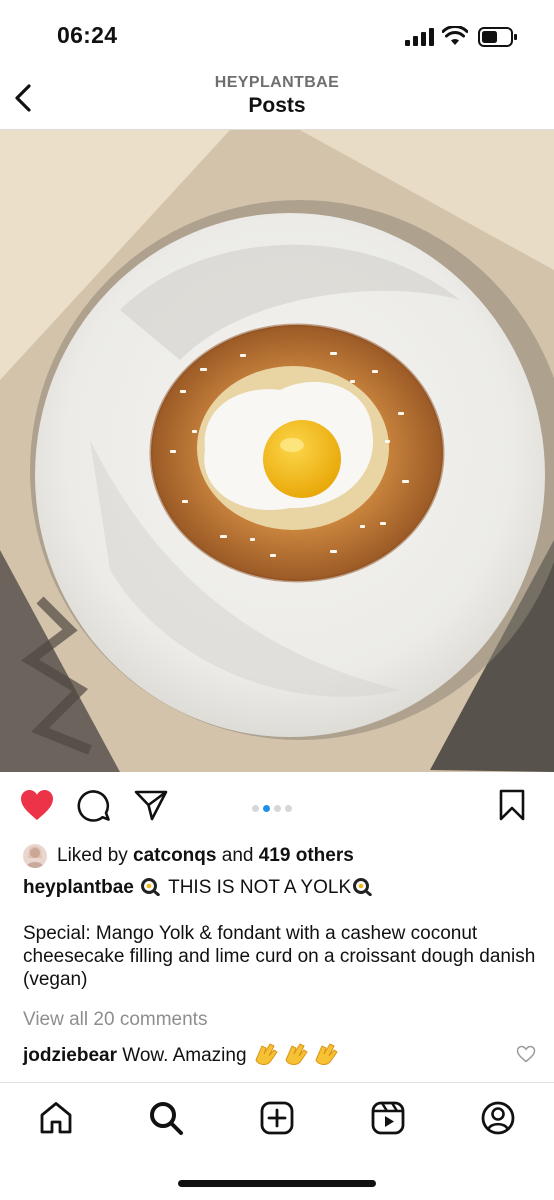 The image size is (554, 1200). Describe the element at coordinates (166, 1118) in the screenshot. I see `search-icon` at that location.